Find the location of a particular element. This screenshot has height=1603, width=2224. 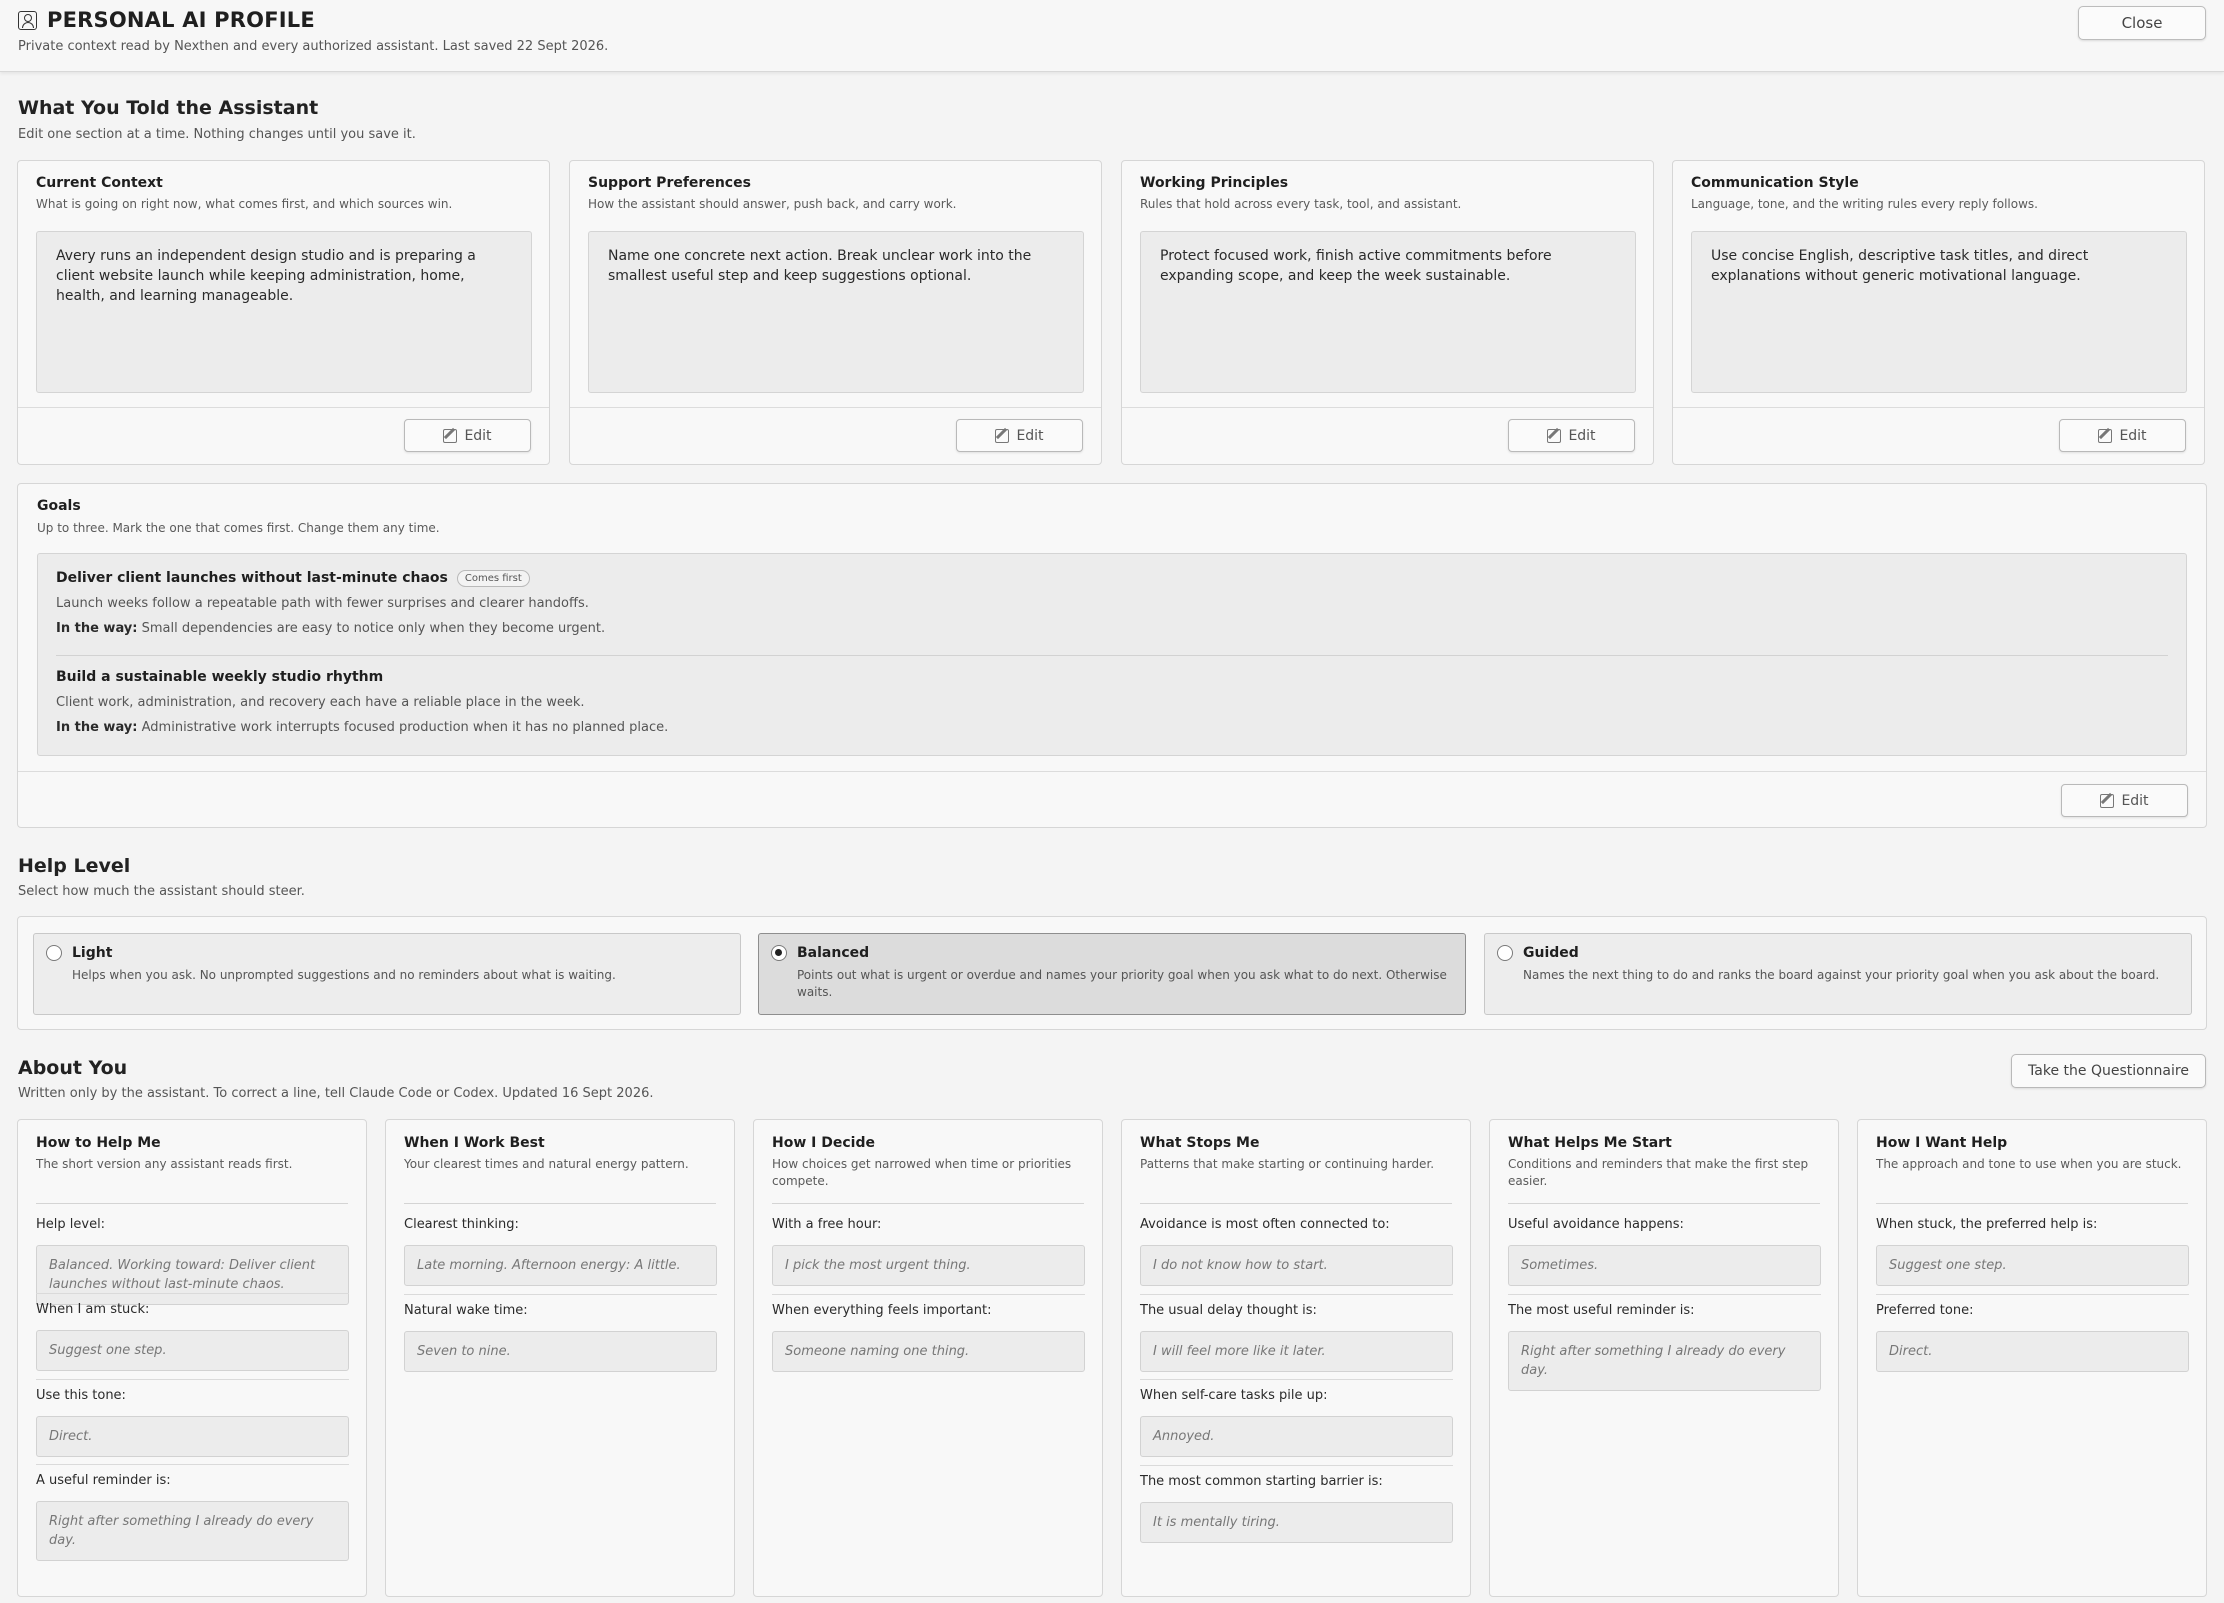

option-label: Balanced is located at coordinates (833, 953).